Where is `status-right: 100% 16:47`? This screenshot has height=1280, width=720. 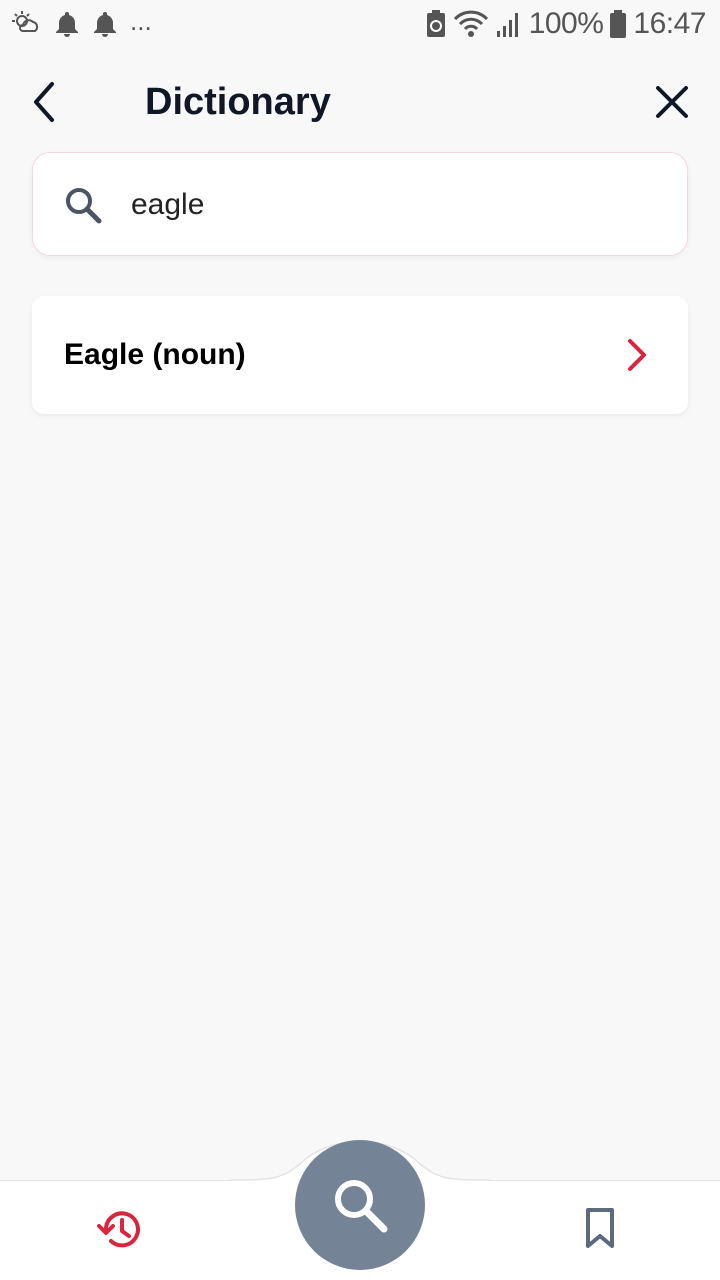 status-right: 100% 16:47 is located at coordinates (565, 24).